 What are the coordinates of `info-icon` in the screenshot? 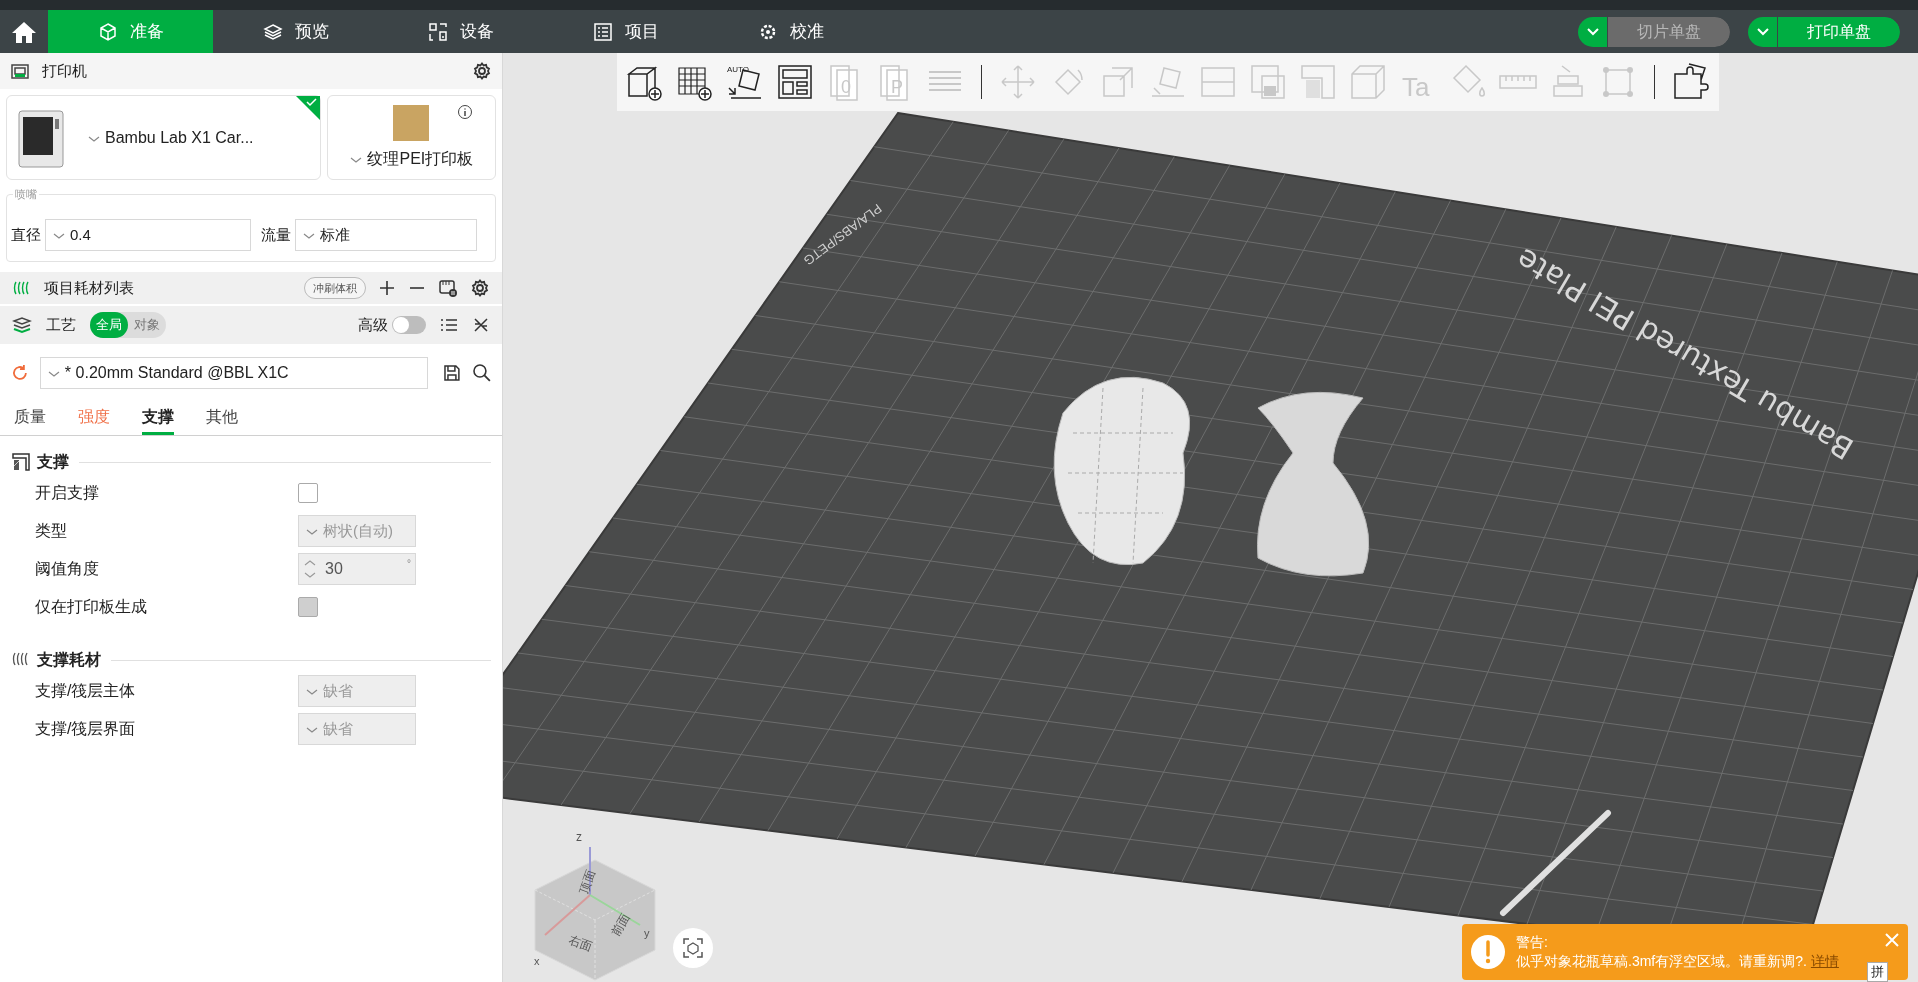 It's located at (465, 112).